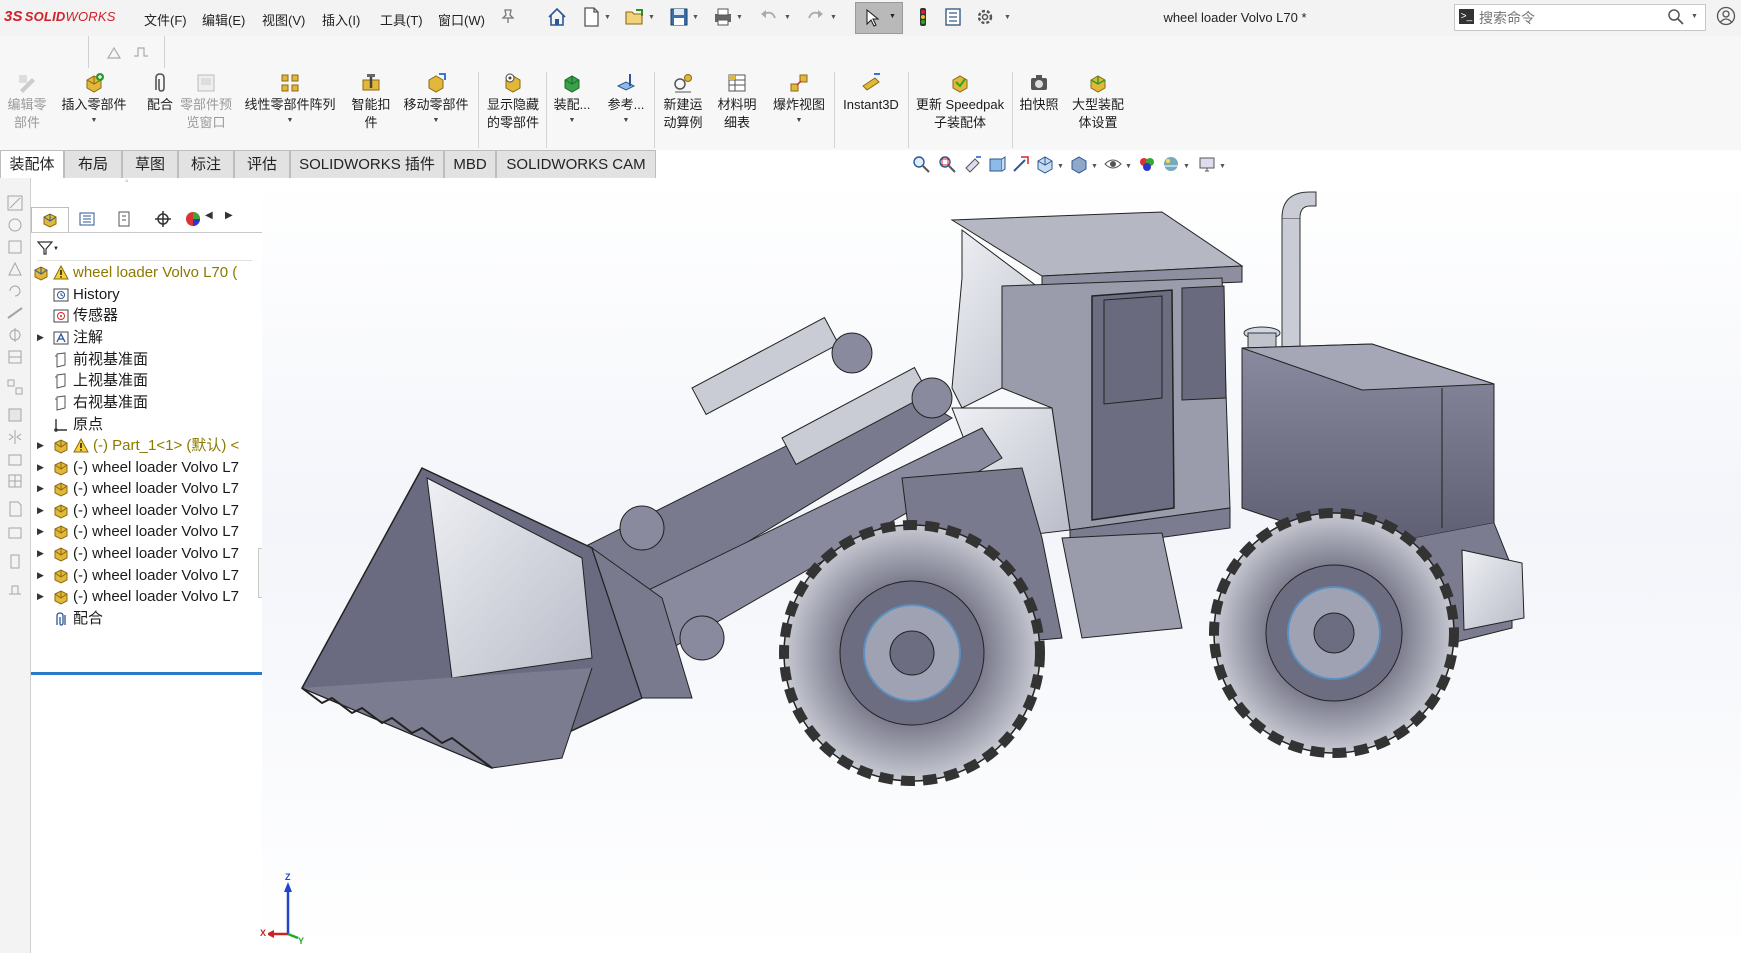 This screenshot has height=953, width=1741. What do you see at coordinates (401, 19) in the screenshot?
I see `menu-tools: 工具(T)` at bounding box center [401, 19].